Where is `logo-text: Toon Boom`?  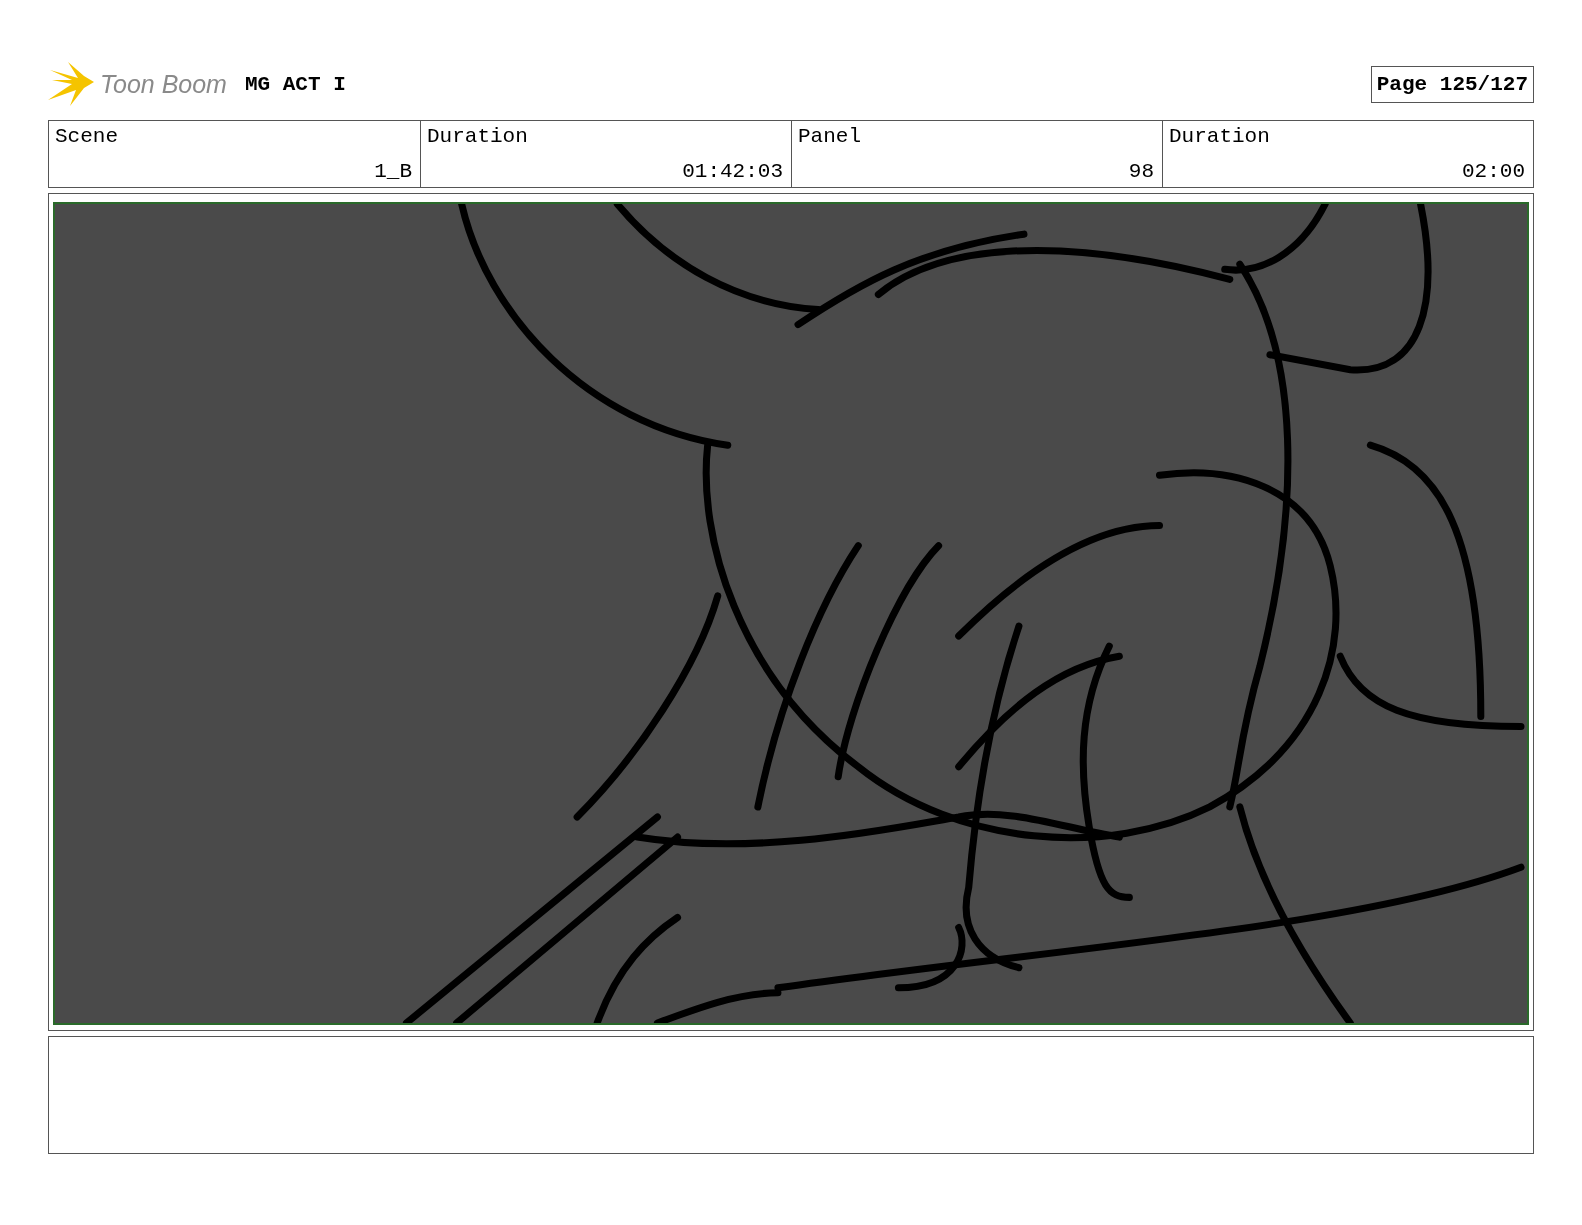 logo-text: Toon Boom is located at coordinates (163, 84).